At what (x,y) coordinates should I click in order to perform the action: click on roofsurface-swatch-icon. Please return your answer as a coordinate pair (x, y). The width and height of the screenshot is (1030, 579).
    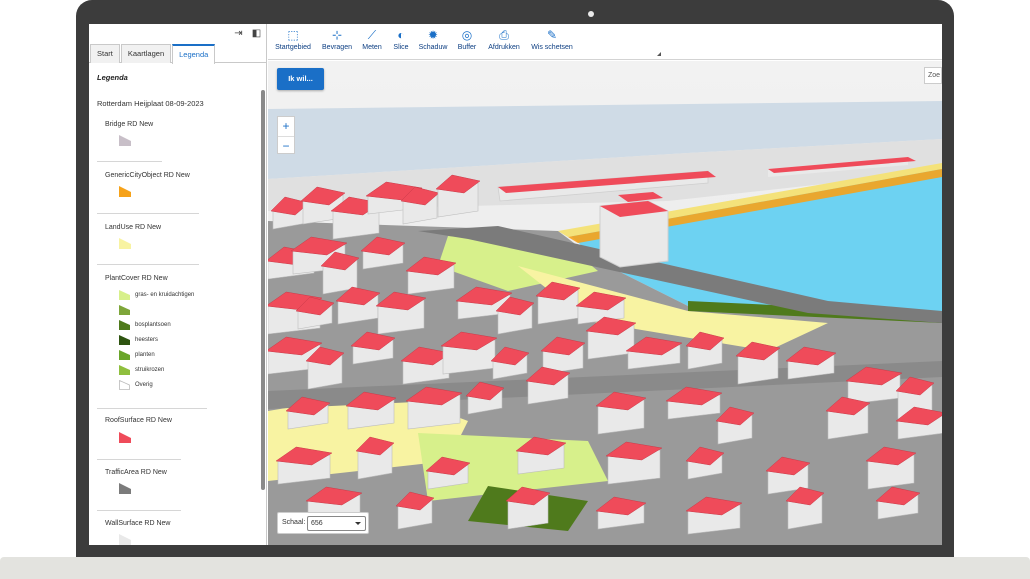
    Looking at the image, I should click on (125, 437).